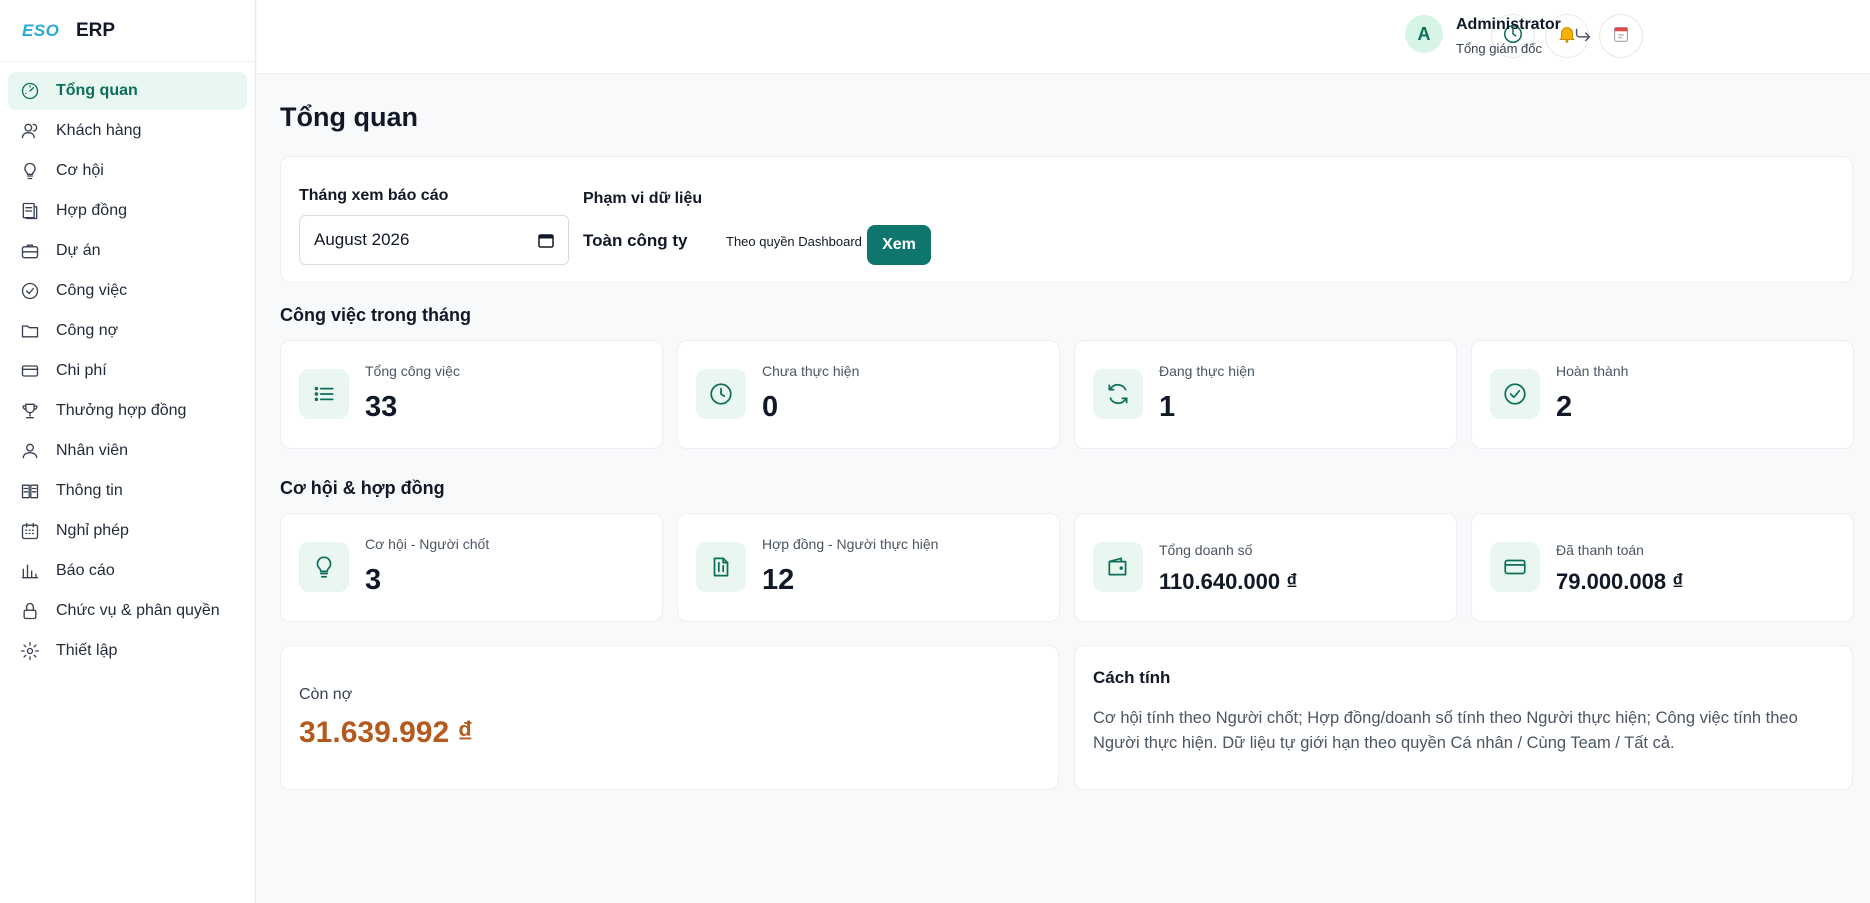 Image resolution: width=1870 pixels, height=903 pixels. Describe the element at coordinates (1508, 25) in the screenshot. I see `user-name: Administrator` at that location.